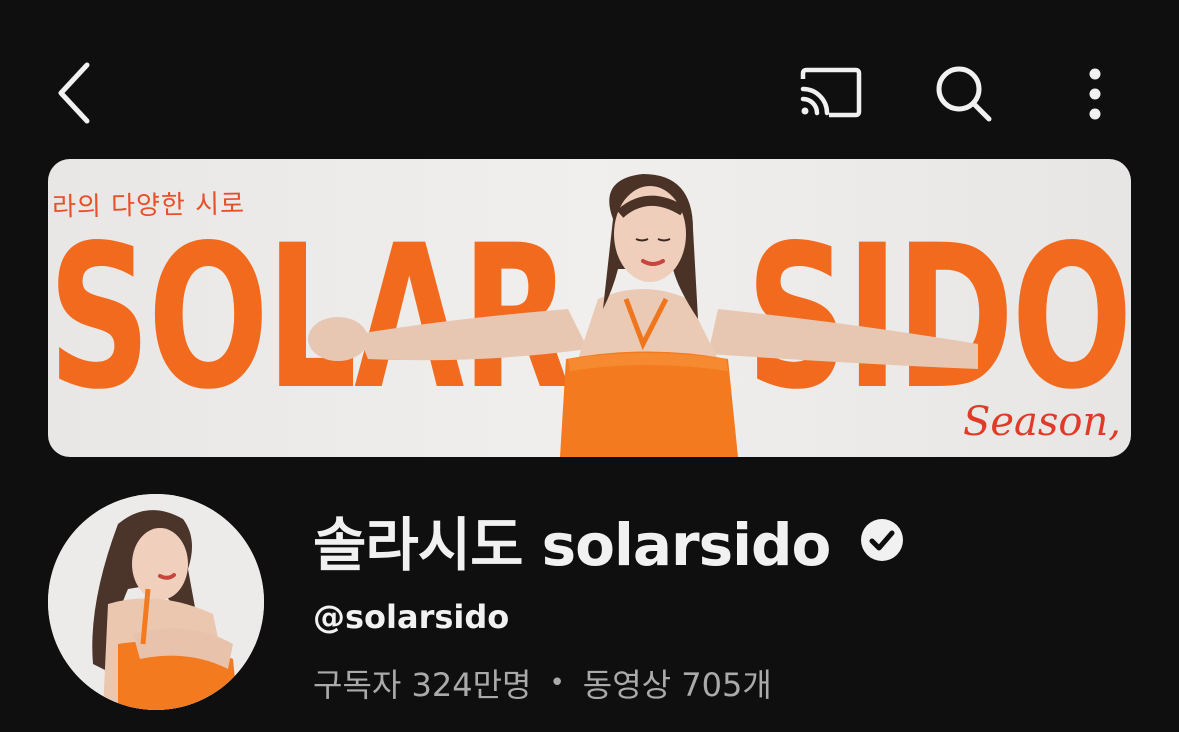 The width and height of the screenshot is (1179, 732). What do you see at coordinates (1041, 422) in the screenshot?
I see `banner-season-text: Season,` at bounding box center [1041, 422].